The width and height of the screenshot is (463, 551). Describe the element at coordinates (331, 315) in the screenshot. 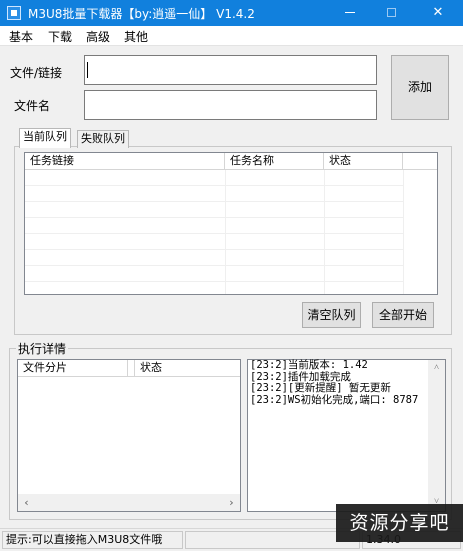

I see `clear-queue-button: 清空队列` at that location.